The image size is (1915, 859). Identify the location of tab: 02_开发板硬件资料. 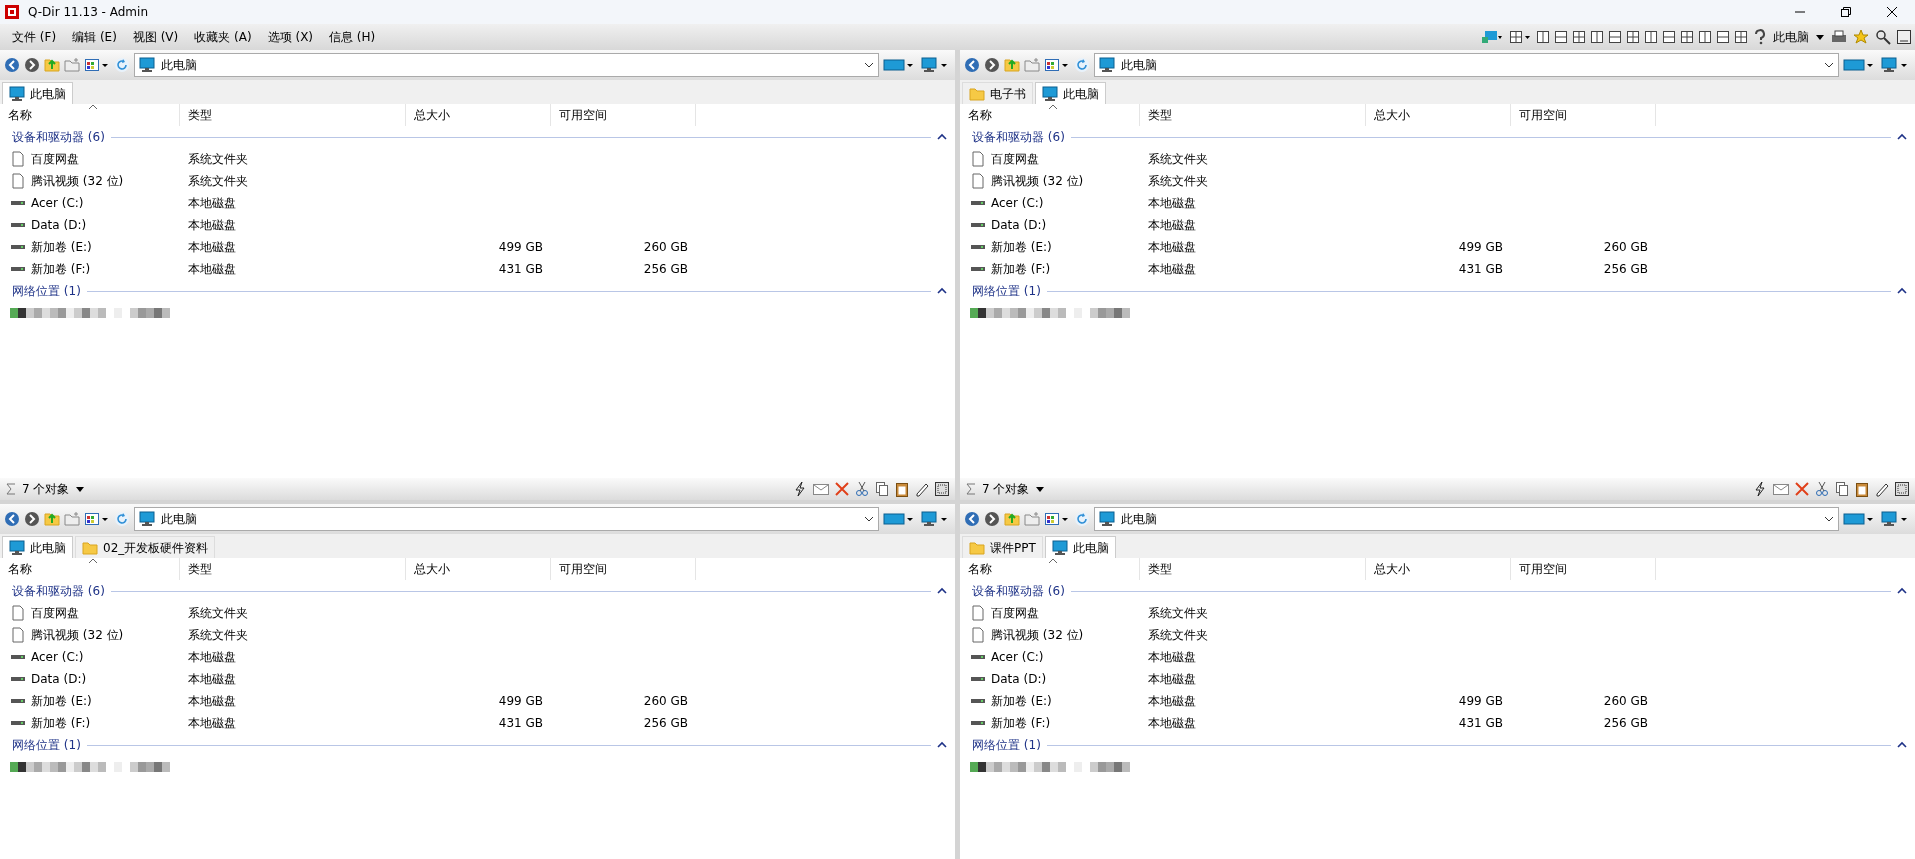
(145, 547).